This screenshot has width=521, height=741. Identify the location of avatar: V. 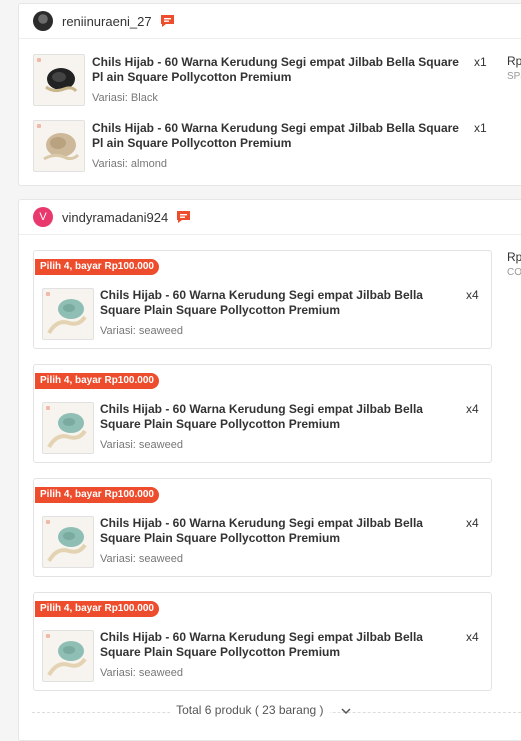
(43, 217).